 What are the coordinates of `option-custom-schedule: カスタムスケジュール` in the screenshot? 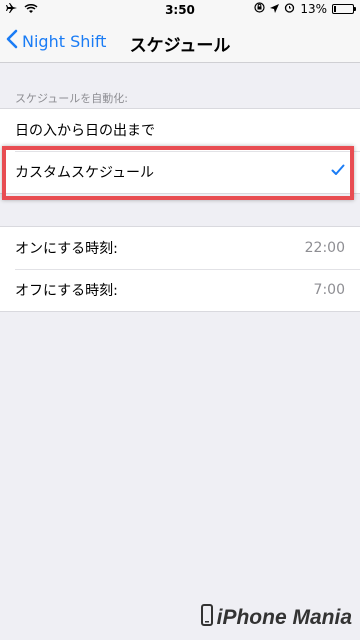 It's located at (180, 172).